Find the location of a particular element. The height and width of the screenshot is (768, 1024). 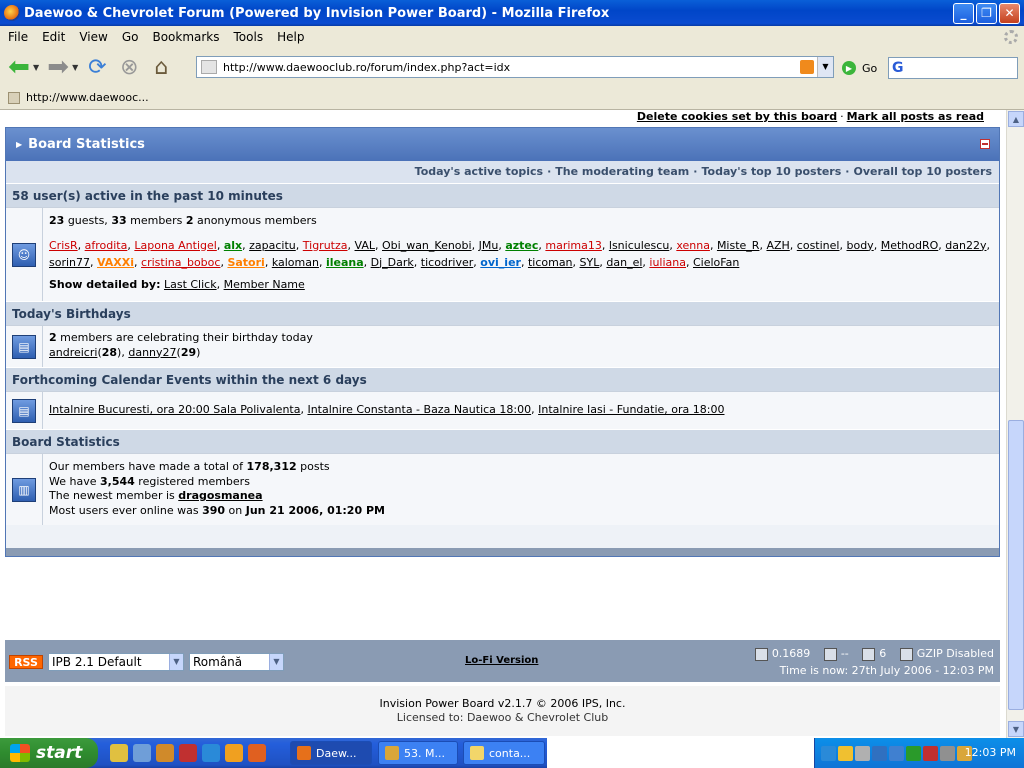

active-user-link: body is located at coordinates (859, 245).